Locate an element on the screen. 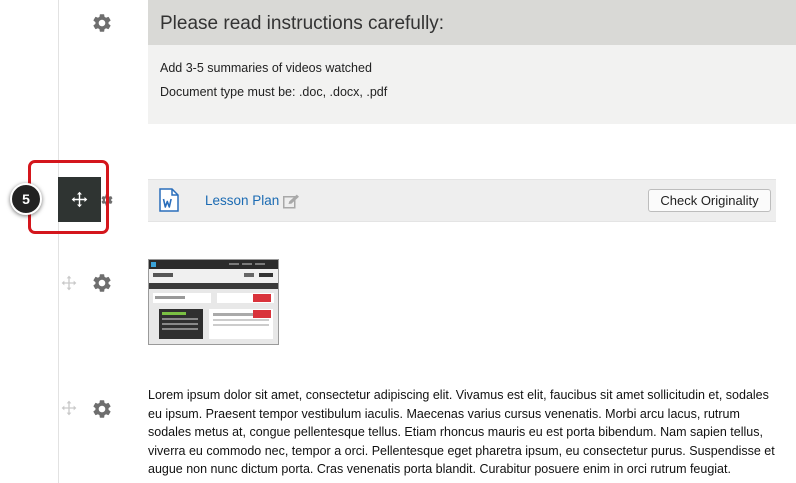 The height and width of the screenshot is (483, 796). left-gutter-line is located at coordinates (58, 241).